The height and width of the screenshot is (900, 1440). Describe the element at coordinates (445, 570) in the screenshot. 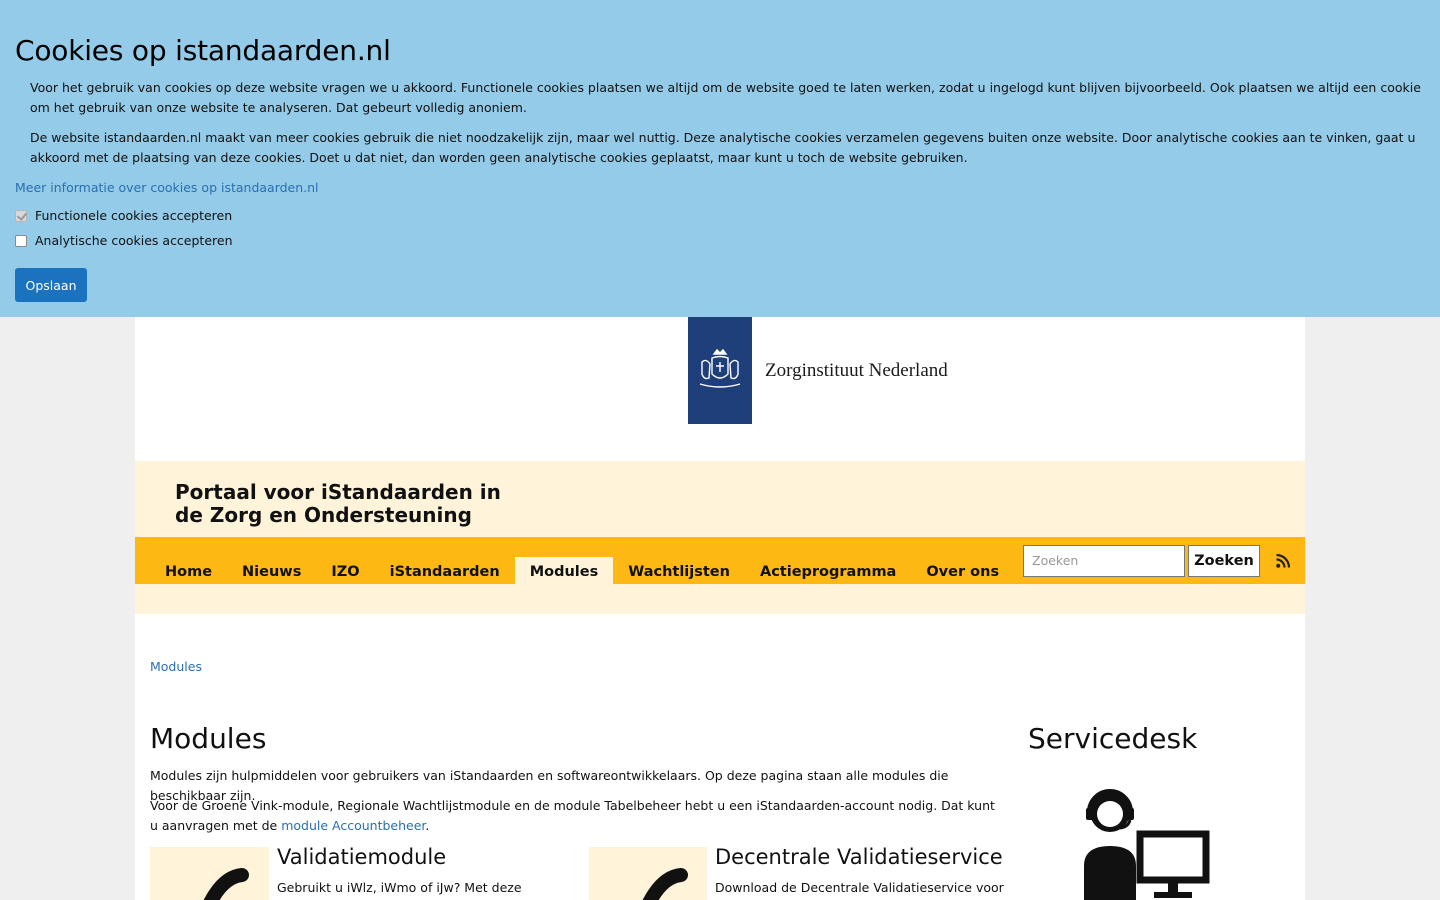

I see `nav-item-istandaarden: iStandaarden` at that location.